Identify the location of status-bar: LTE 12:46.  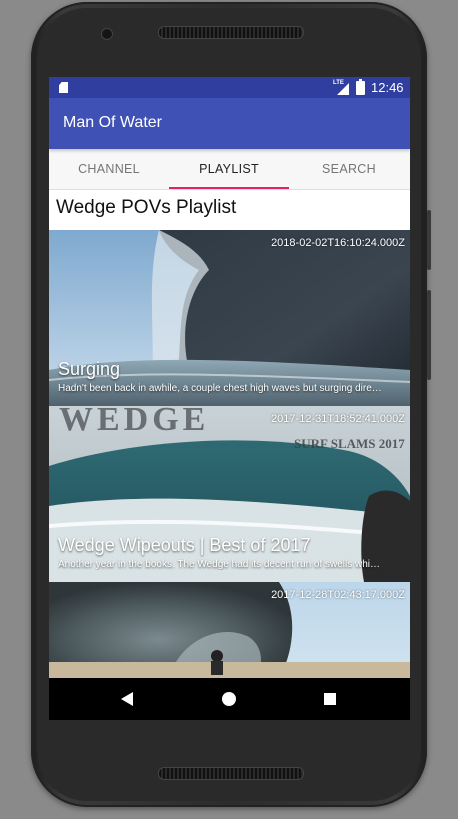
(229, 87).